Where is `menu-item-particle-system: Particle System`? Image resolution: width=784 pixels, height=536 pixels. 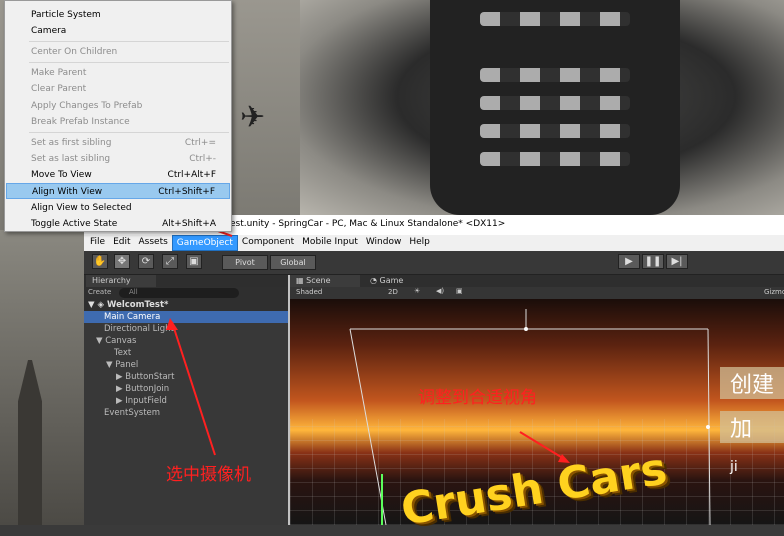 menu-item-particle-system: Particle System is located at coordinates (118, 15).